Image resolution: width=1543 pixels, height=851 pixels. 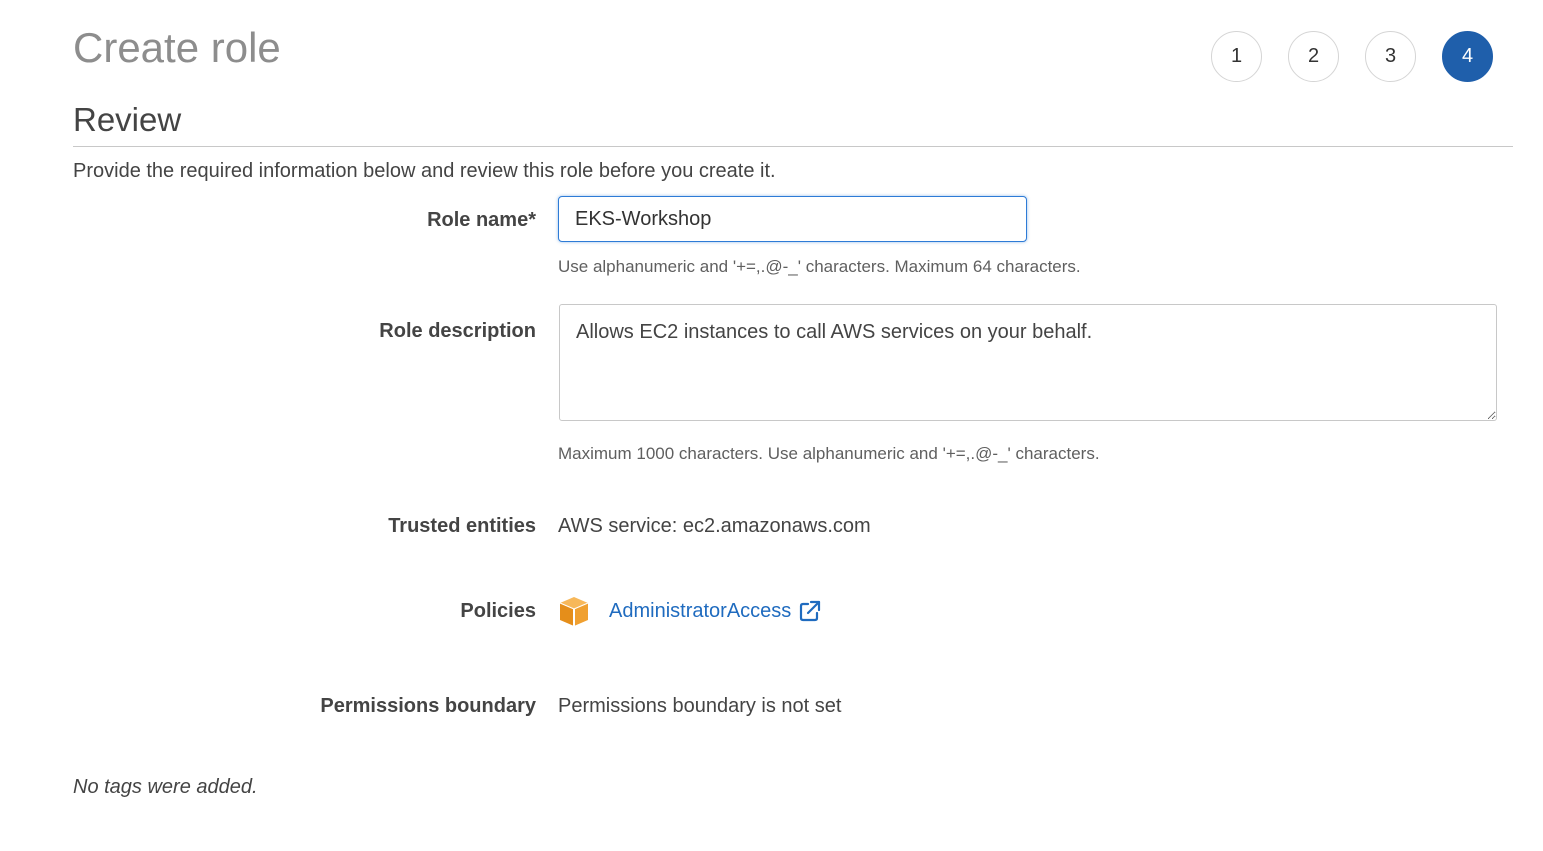 What do you see at coordinates (792, 219) in the screenshot?
I see `role-name-input` at bounding box center [792, 219].